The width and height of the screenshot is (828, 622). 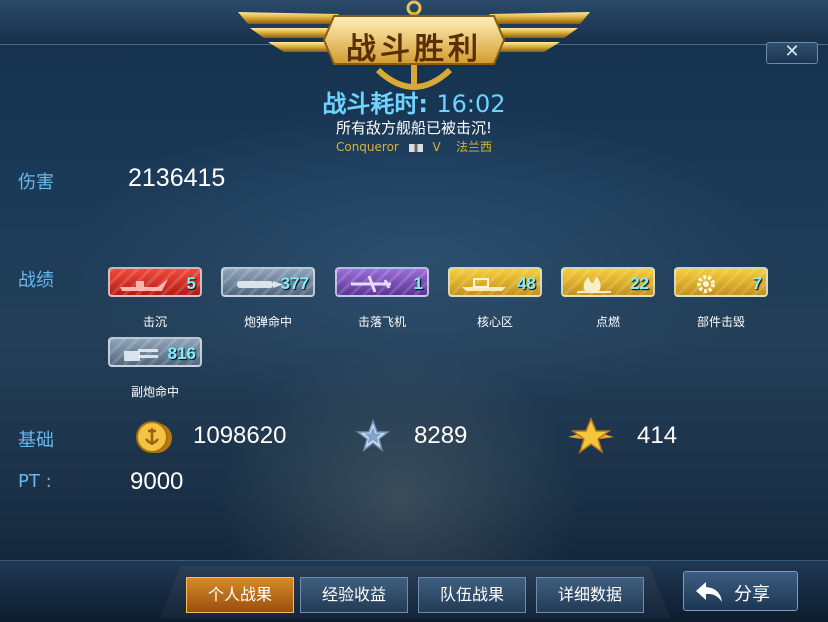 I want to click on tab-team-results: 队伍战果, so click(x=472, y=595).